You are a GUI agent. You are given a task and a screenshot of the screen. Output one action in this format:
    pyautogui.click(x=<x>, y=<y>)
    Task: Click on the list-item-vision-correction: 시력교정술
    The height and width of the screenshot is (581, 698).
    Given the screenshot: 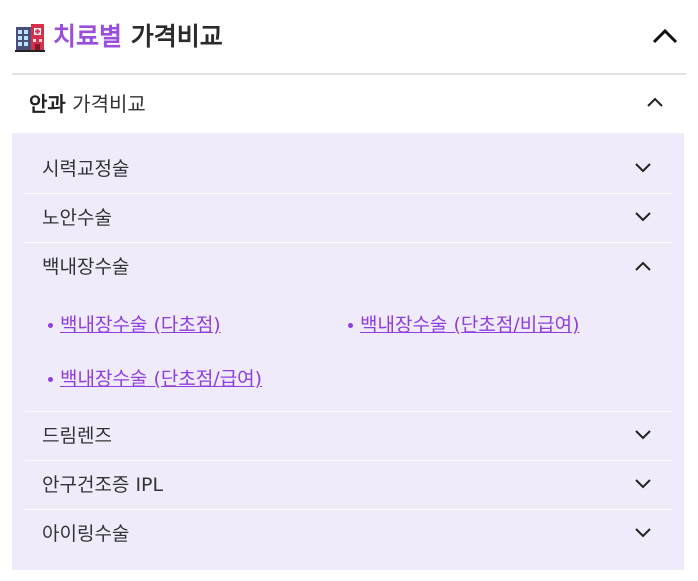 What is the action you would take?
    pyautogui.click(x=348, y=169)
    